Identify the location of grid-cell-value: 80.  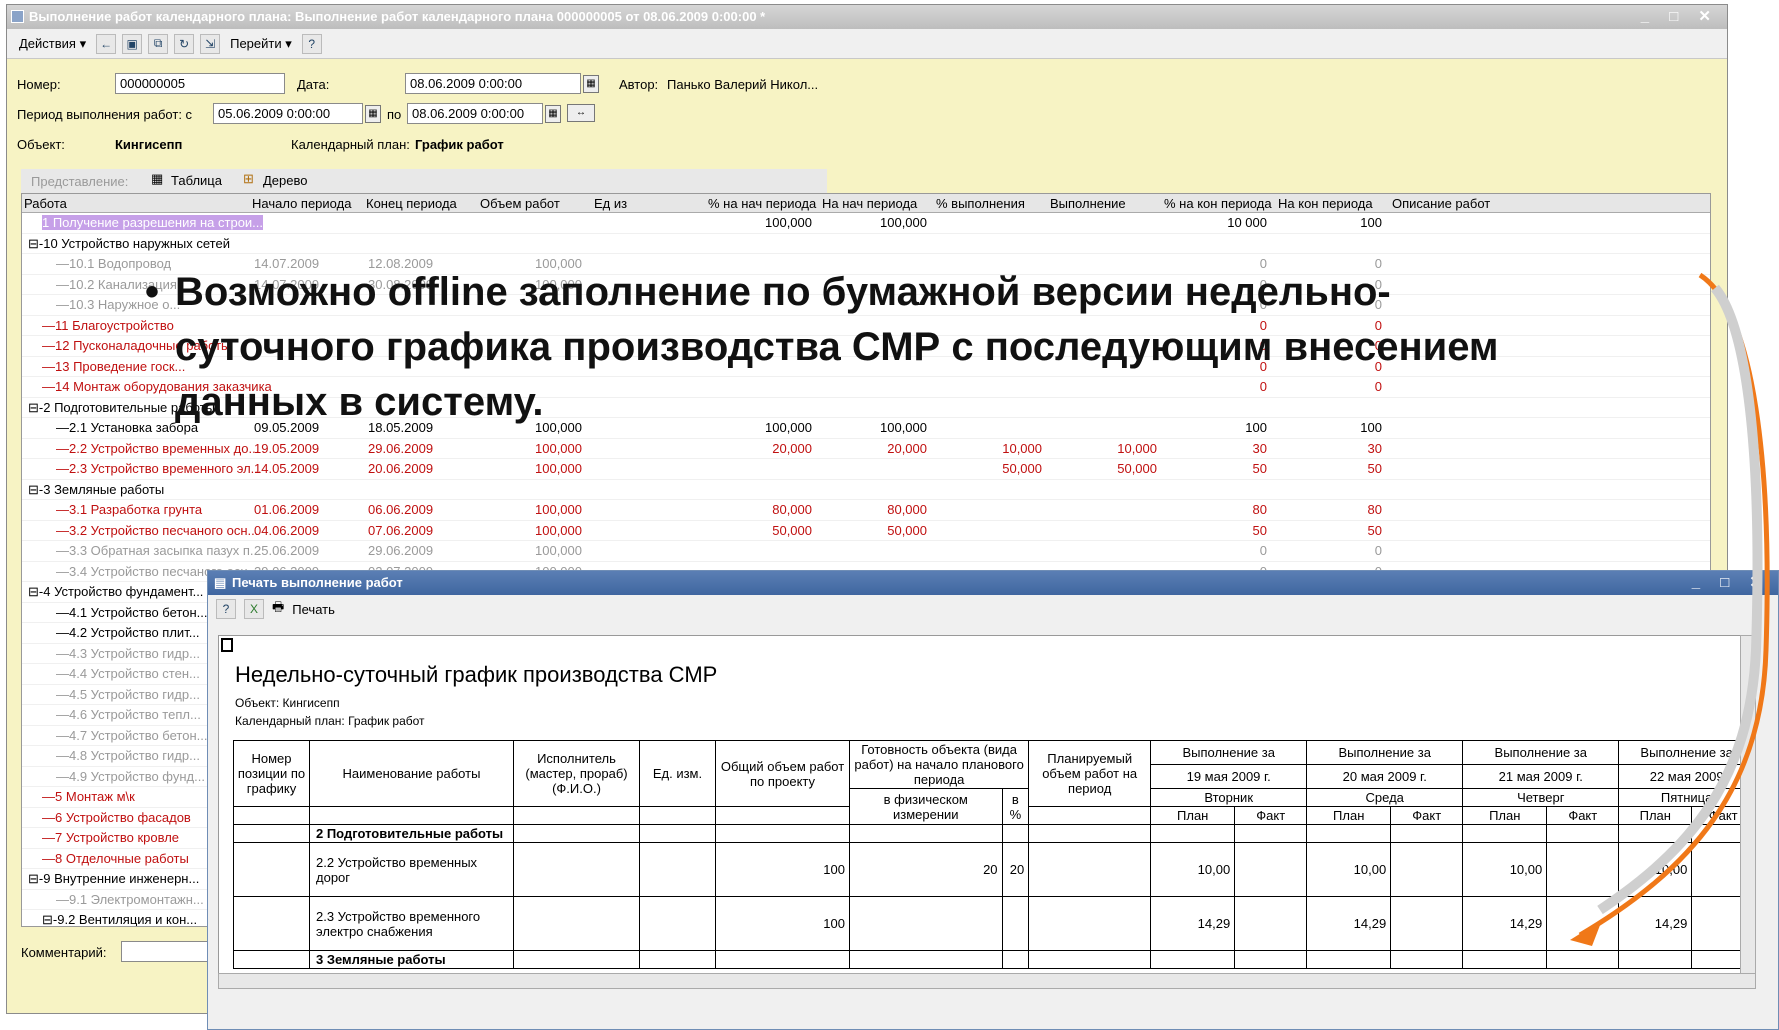
(1259, 509).